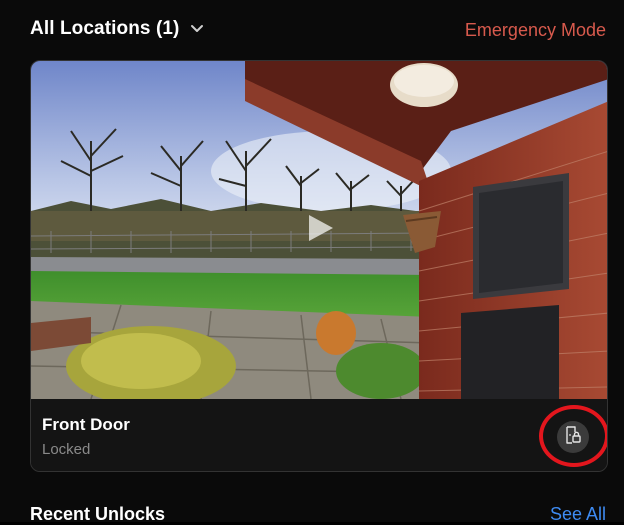 The image size is (624, 525). Describe the element at coordinates (105, 28) in the screenshot. I see `location-title: All Locations (1)` at that location.